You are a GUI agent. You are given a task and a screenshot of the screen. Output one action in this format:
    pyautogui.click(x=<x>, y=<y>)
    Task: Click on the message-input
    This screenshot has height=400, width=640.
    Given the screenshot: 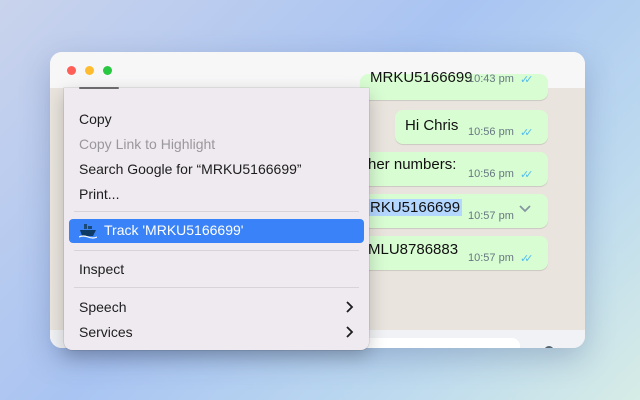 What is the action you would take?
    pyautogui.click(x=435, y=343)
    